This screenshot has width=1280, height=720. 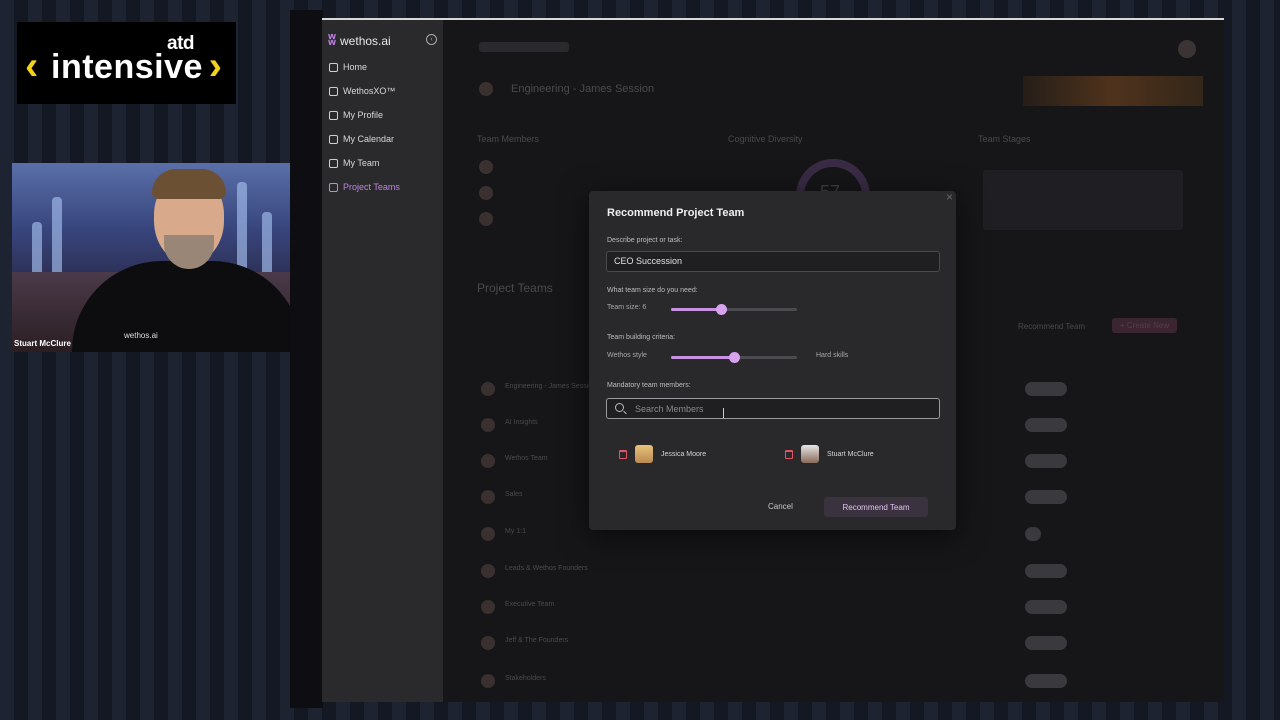 I want to click on nav-item-wethosxo: WethosXO™, so click(x=362, y=91).